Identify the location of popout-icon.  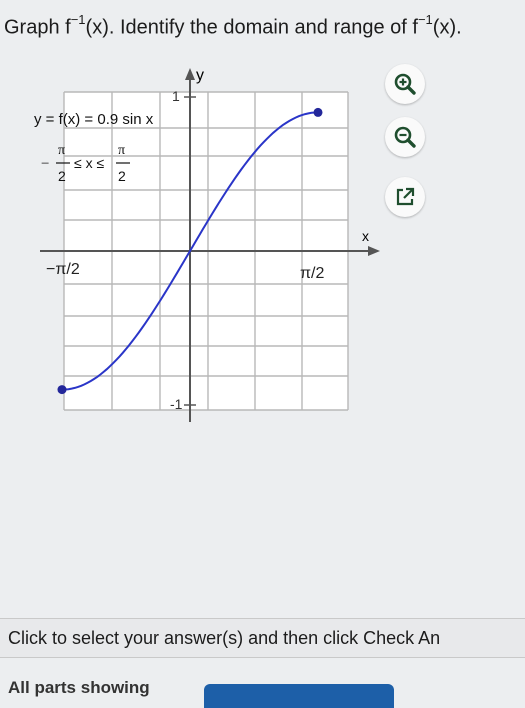
(405, 196).